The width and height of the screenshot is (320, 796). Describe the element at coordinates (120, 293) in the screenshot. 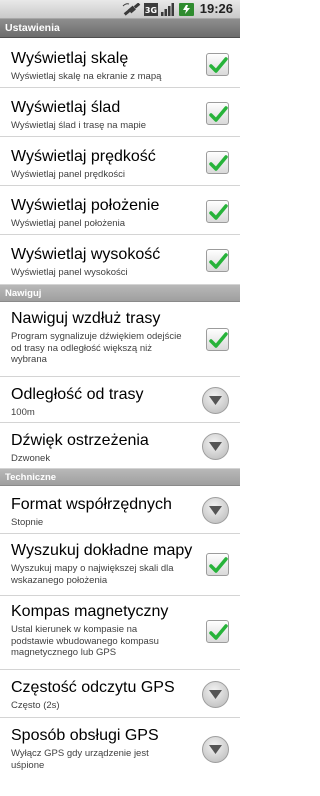

I see `category-header-navigate: Nawiguj` at that location.